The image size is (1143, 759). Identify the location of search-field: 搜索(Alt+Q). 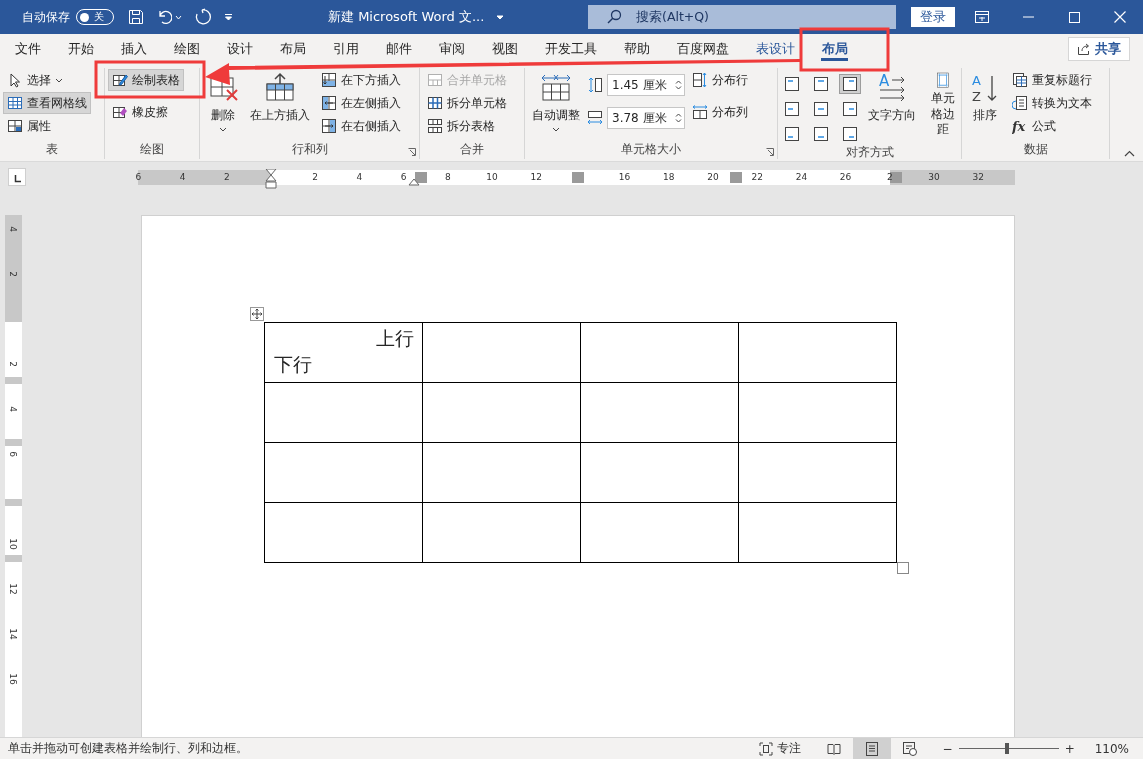
(742, 17).